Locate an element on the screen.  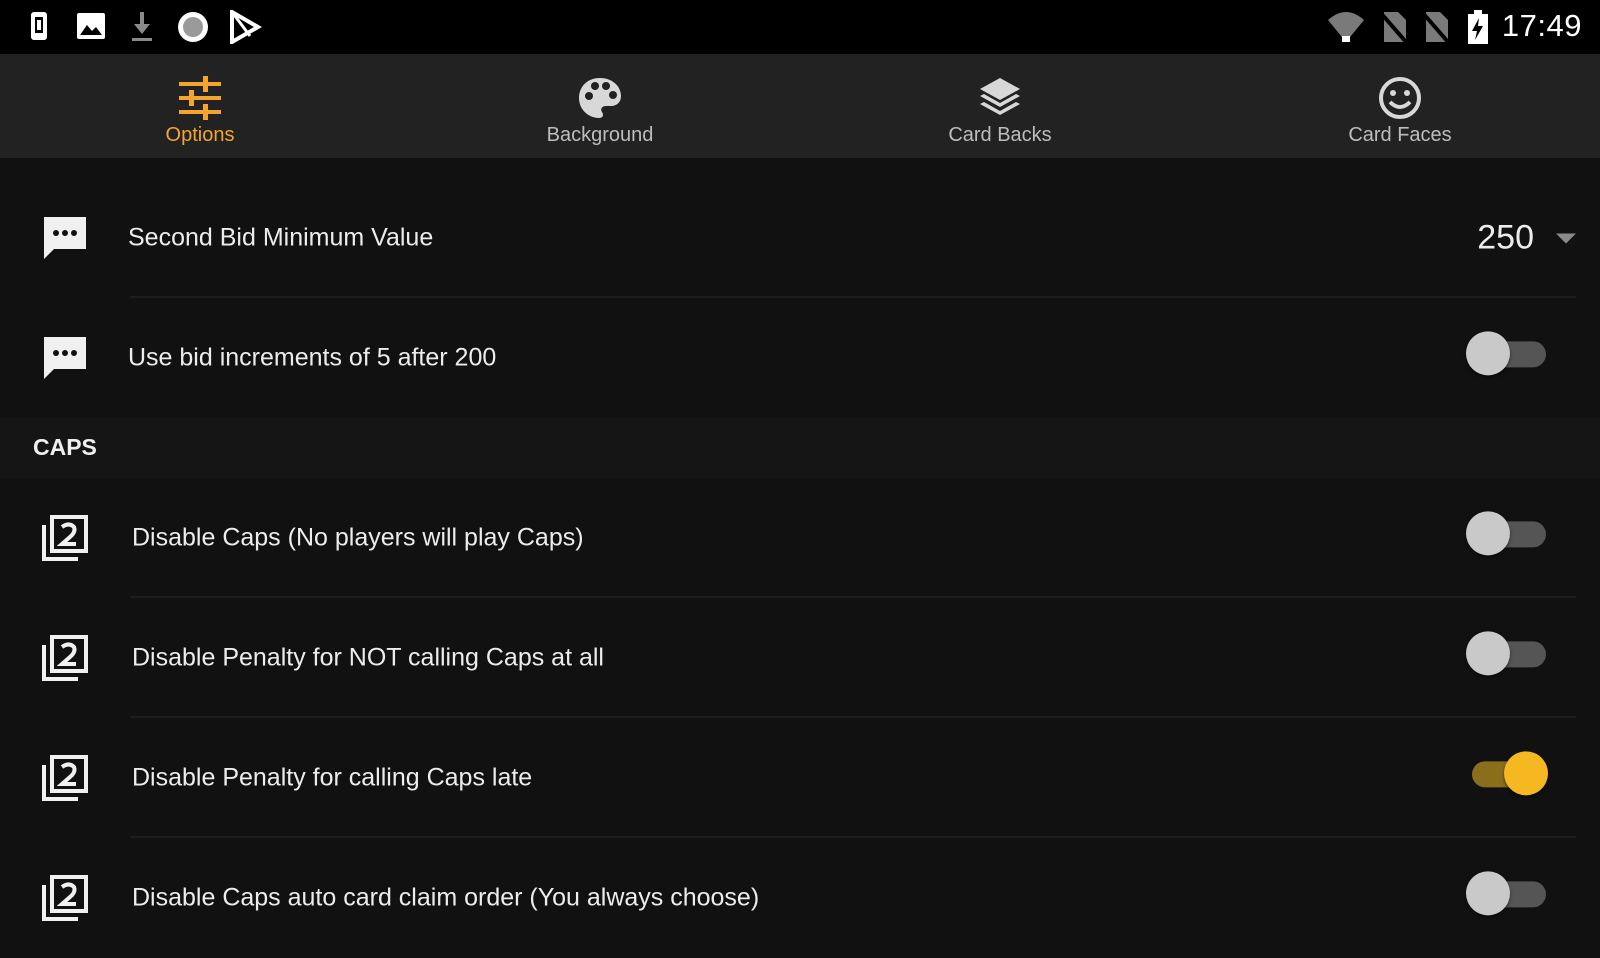
section-header-caps: CAPS is located at coordinates (800, 448).